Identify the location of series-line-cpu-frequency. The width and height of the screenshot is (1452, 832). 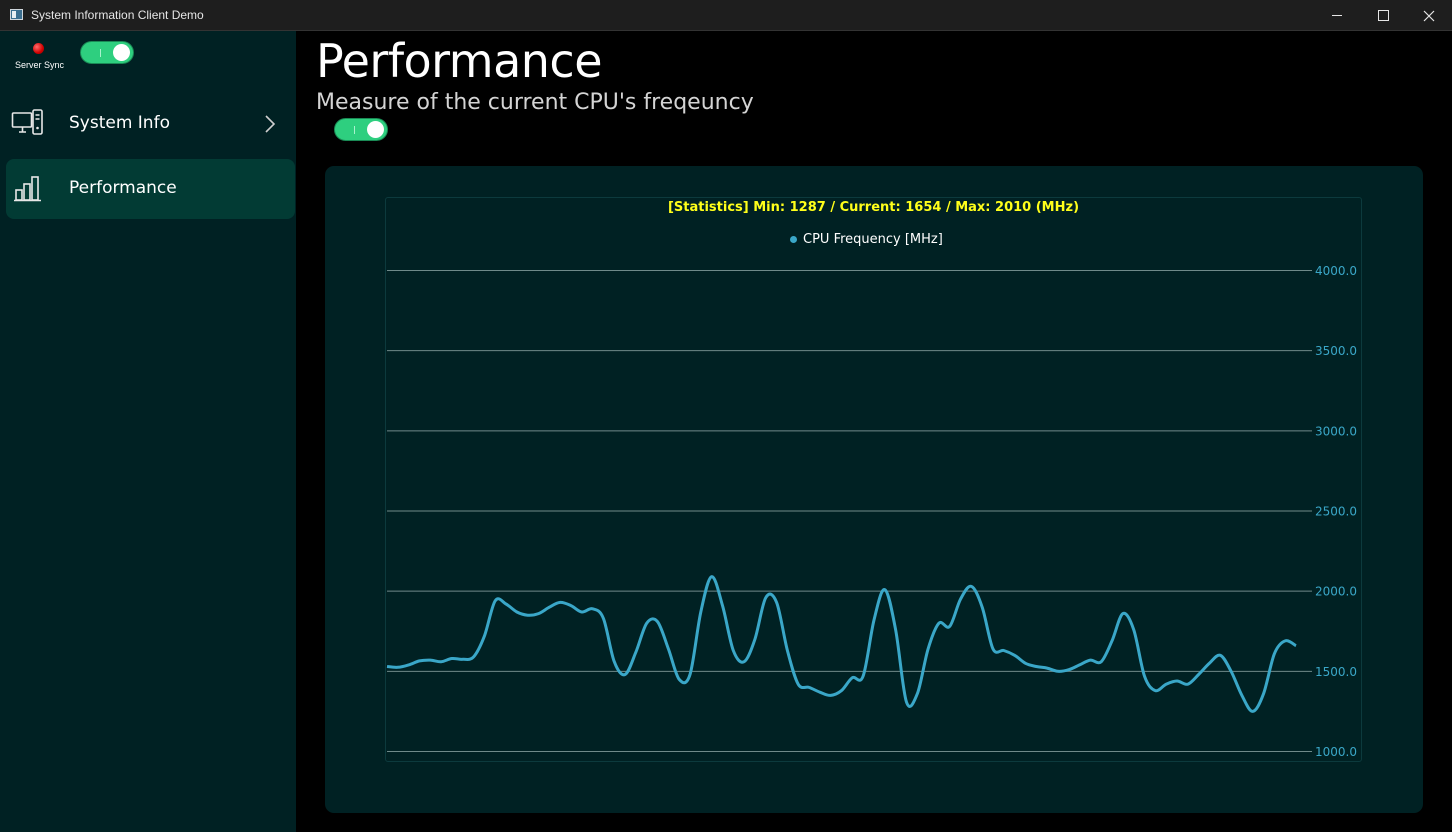
(841, 644).